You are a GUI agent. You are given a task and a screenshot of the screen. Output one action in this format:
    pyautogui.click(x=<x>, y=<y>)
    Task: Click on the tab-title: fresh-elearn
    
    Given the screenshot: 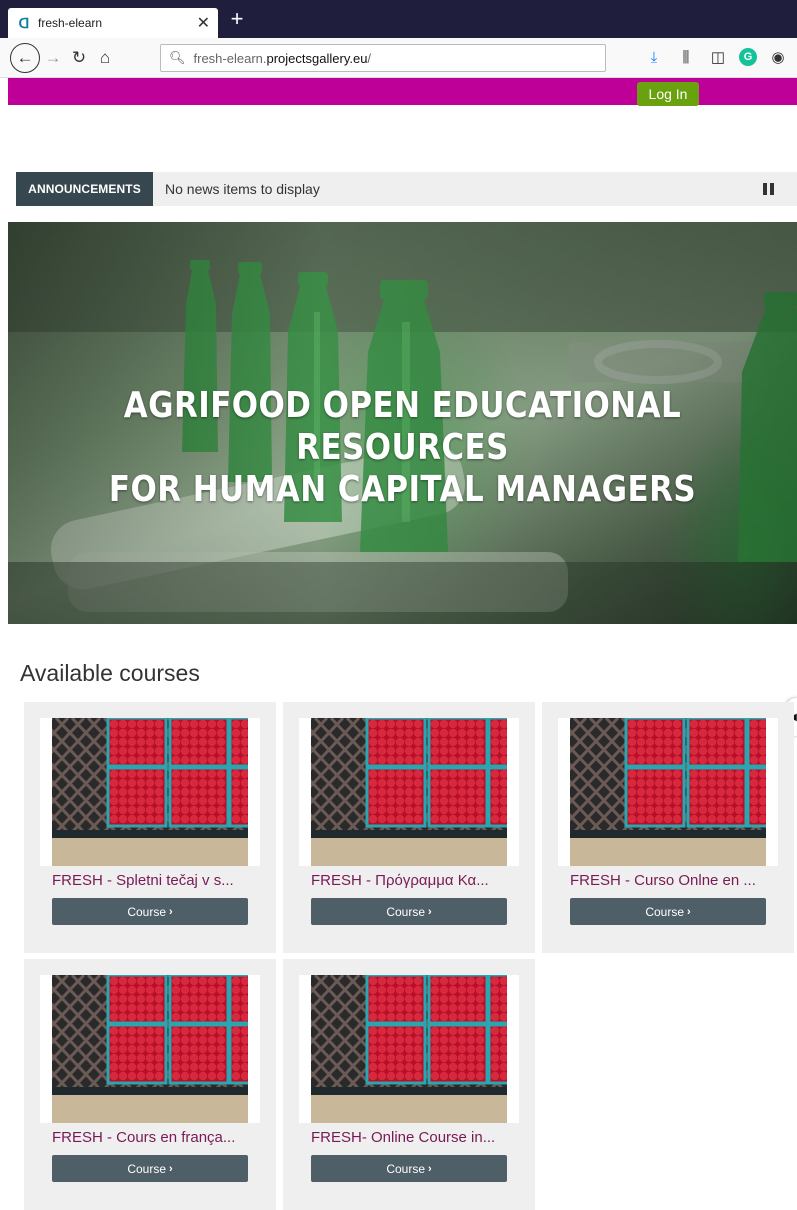 What is the action you would take?
    pyautogui.click(x=70, y=23)
    